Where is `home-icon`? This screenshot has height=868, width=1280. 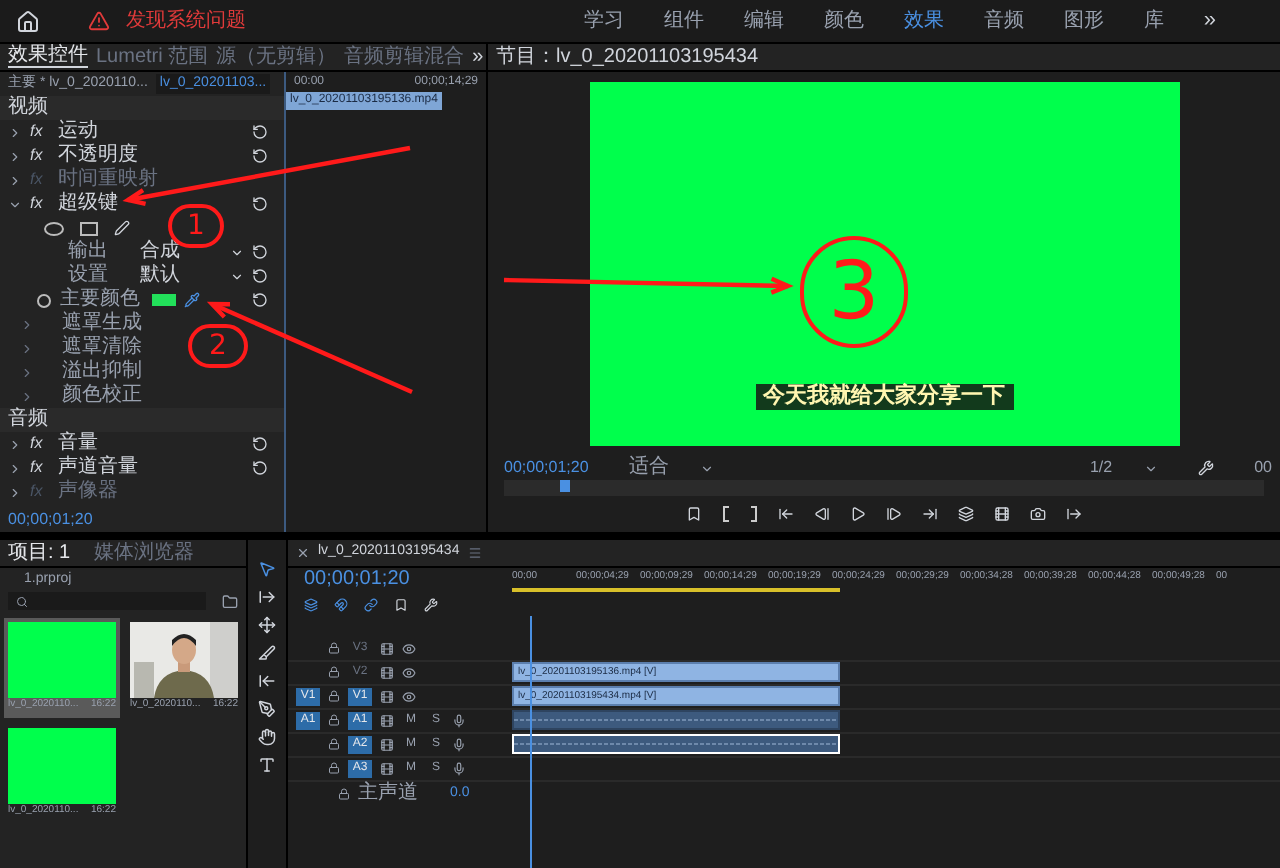
home-icon is located at coordinates (28, 21).